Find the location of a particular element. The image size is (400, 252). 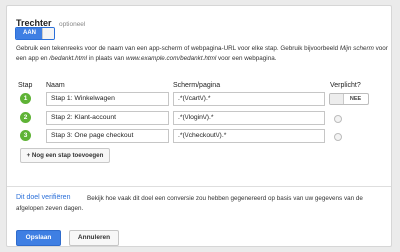

step-number-badge: 1 is located at coordinates (25, 98).